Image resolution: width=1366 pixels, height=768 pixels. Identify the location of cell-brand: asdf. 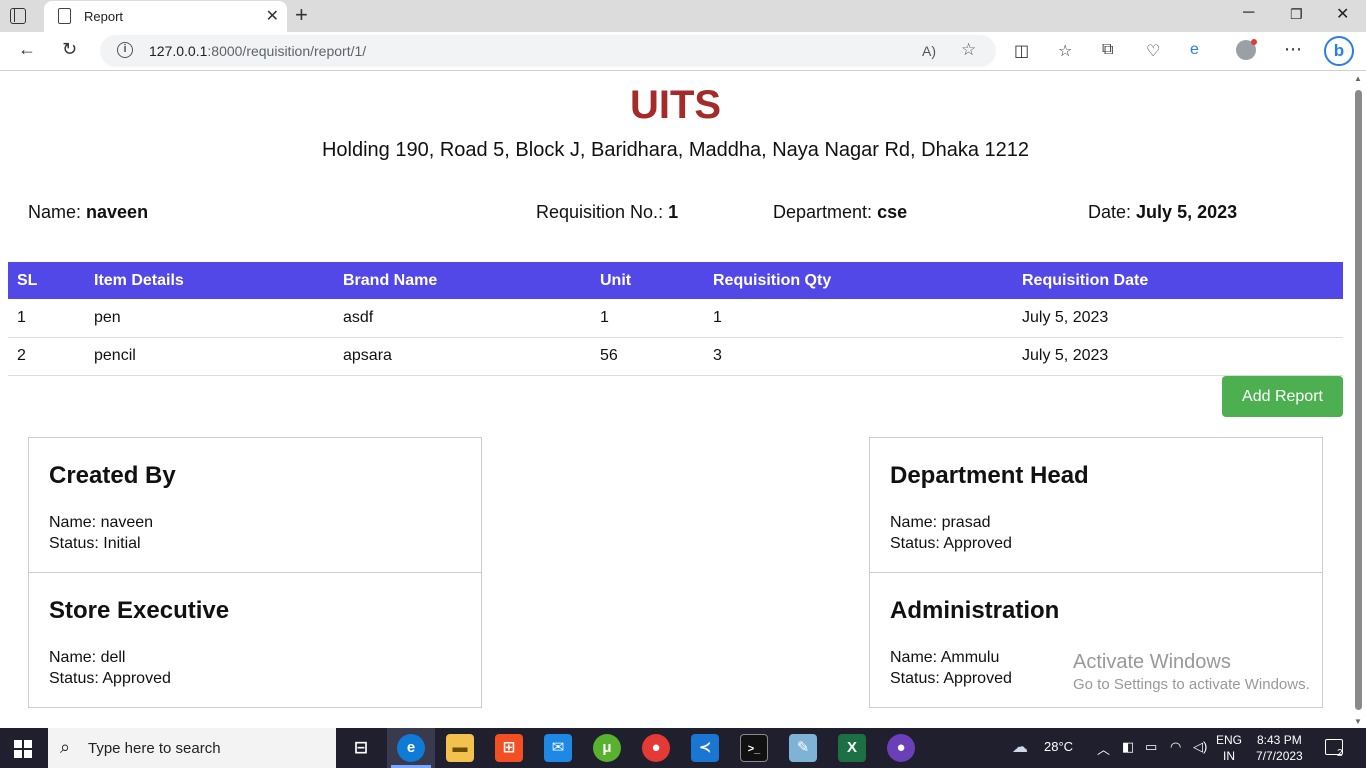
(462, 318).